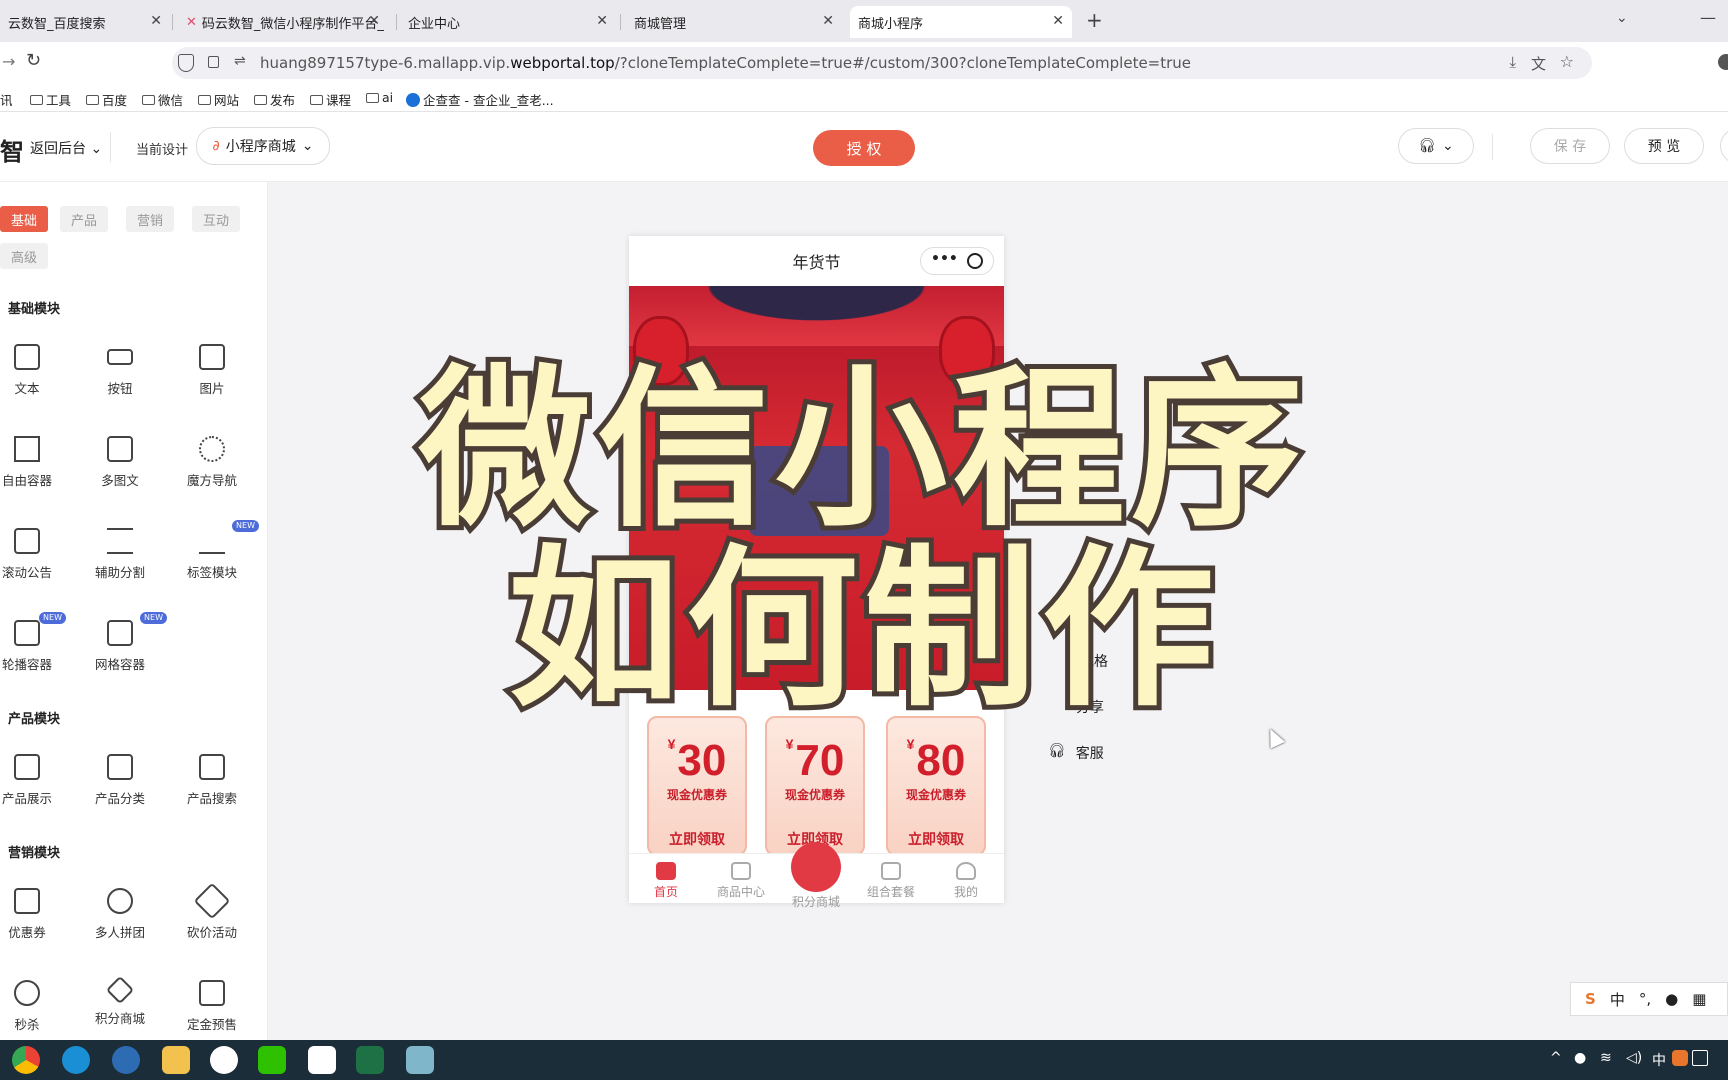  I want to click on editor-header: 智 返回后台 ⌄ 当前设计 ∂ 小程序商城 ⌄ 授 权 🎧︎ ⌄ 保 存 预 览, so click(864, 147).